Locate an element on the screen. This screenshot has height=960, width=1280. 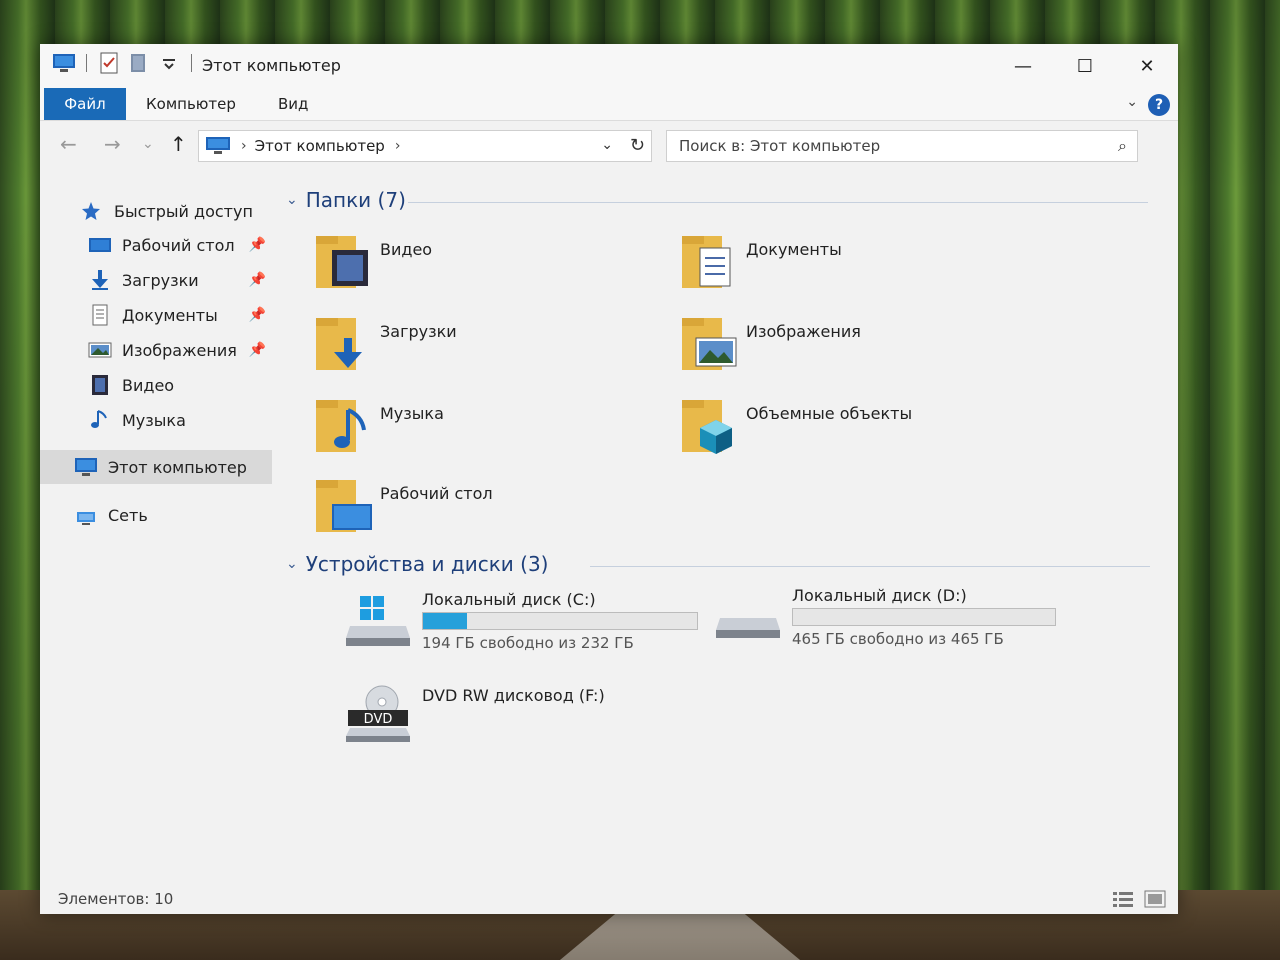
maximize-button: ☐ is located at coordinates (1085, 66).